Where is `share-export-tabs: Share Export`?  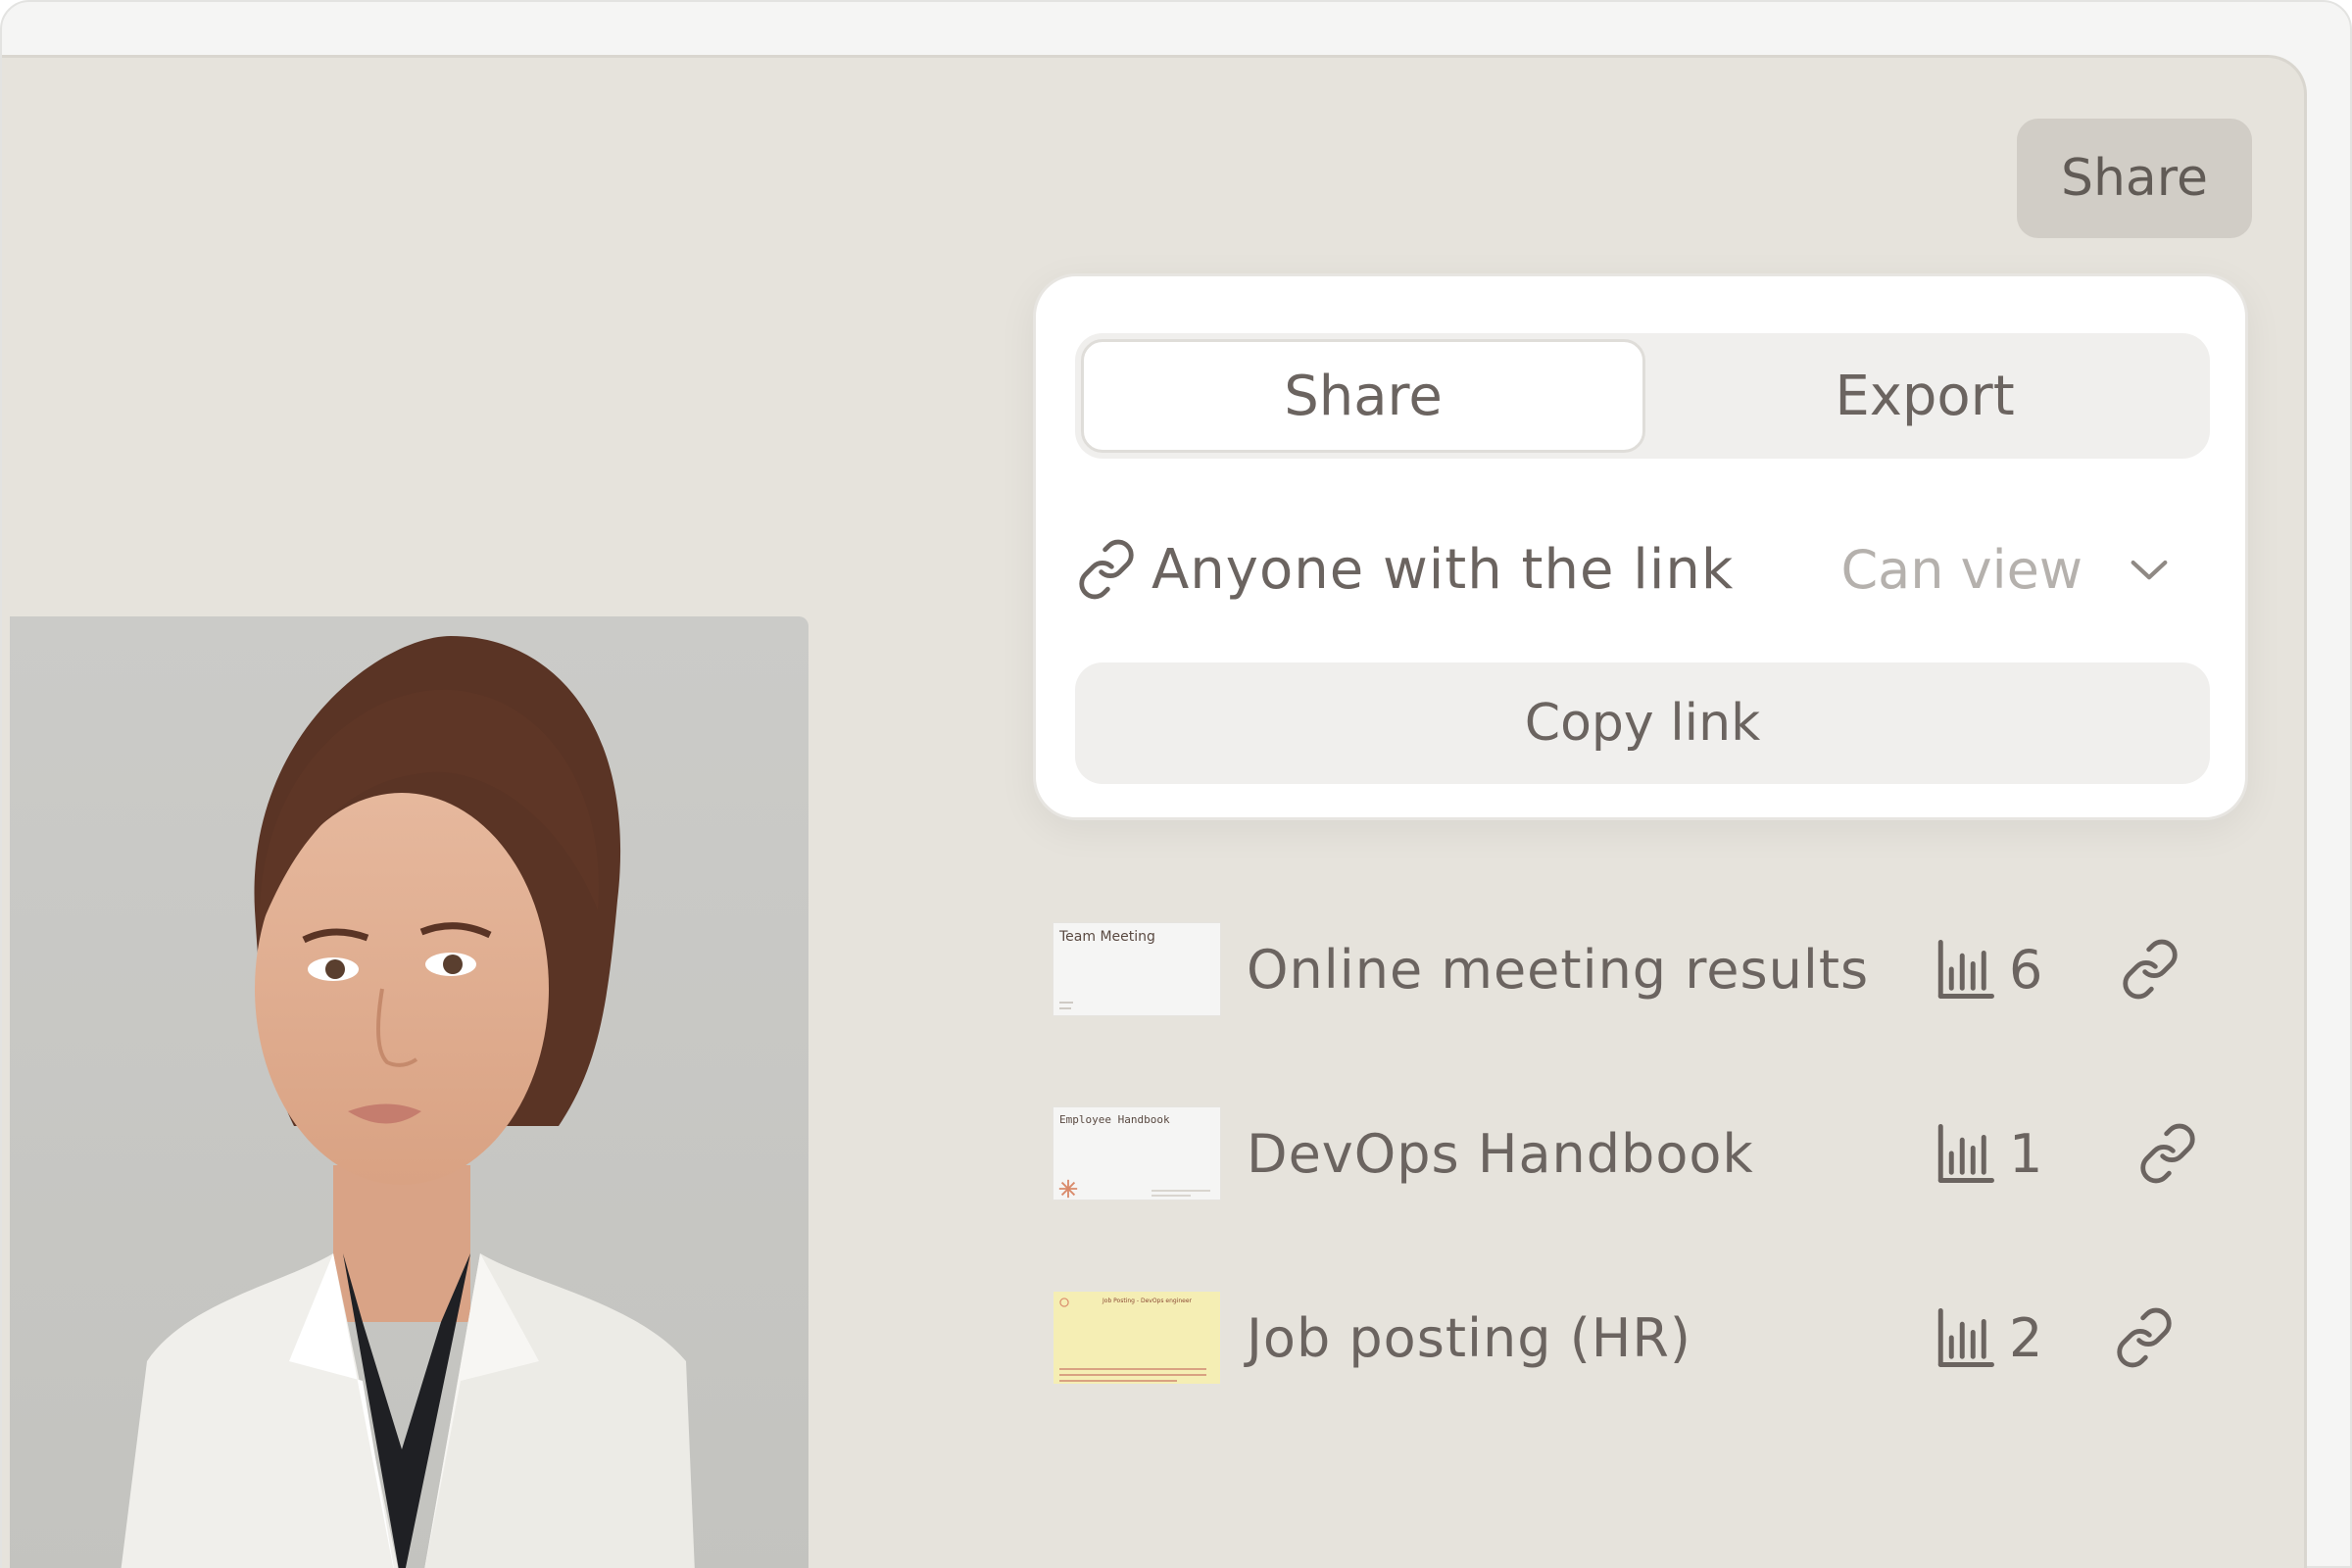
share-export-tabs: Share Export is located at coordinates (1642, 396).